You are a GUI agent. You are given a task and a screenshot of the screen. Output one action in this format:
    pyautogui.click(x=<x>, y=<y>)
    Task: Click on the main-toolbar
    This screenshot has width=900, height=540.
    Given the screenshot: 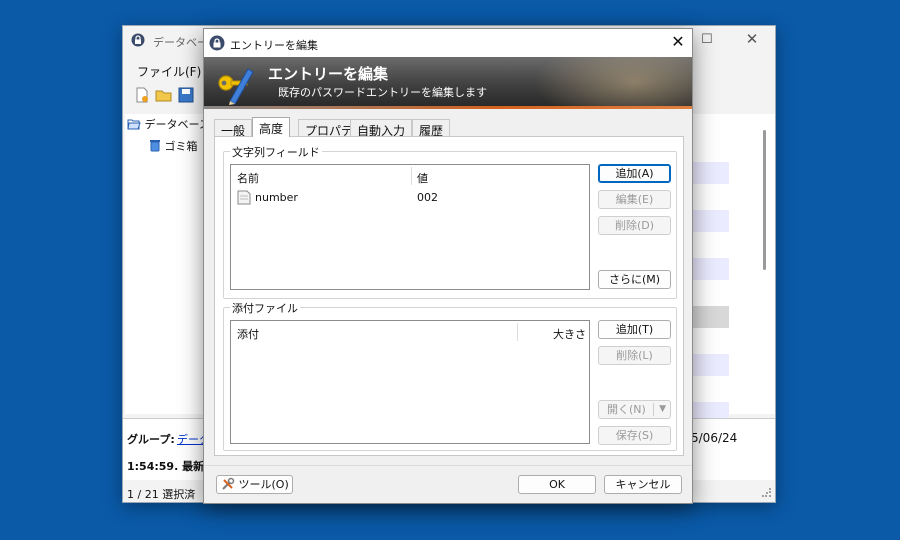 What is the action you would take?
    pyautogui.click(x=169, y=97)
    